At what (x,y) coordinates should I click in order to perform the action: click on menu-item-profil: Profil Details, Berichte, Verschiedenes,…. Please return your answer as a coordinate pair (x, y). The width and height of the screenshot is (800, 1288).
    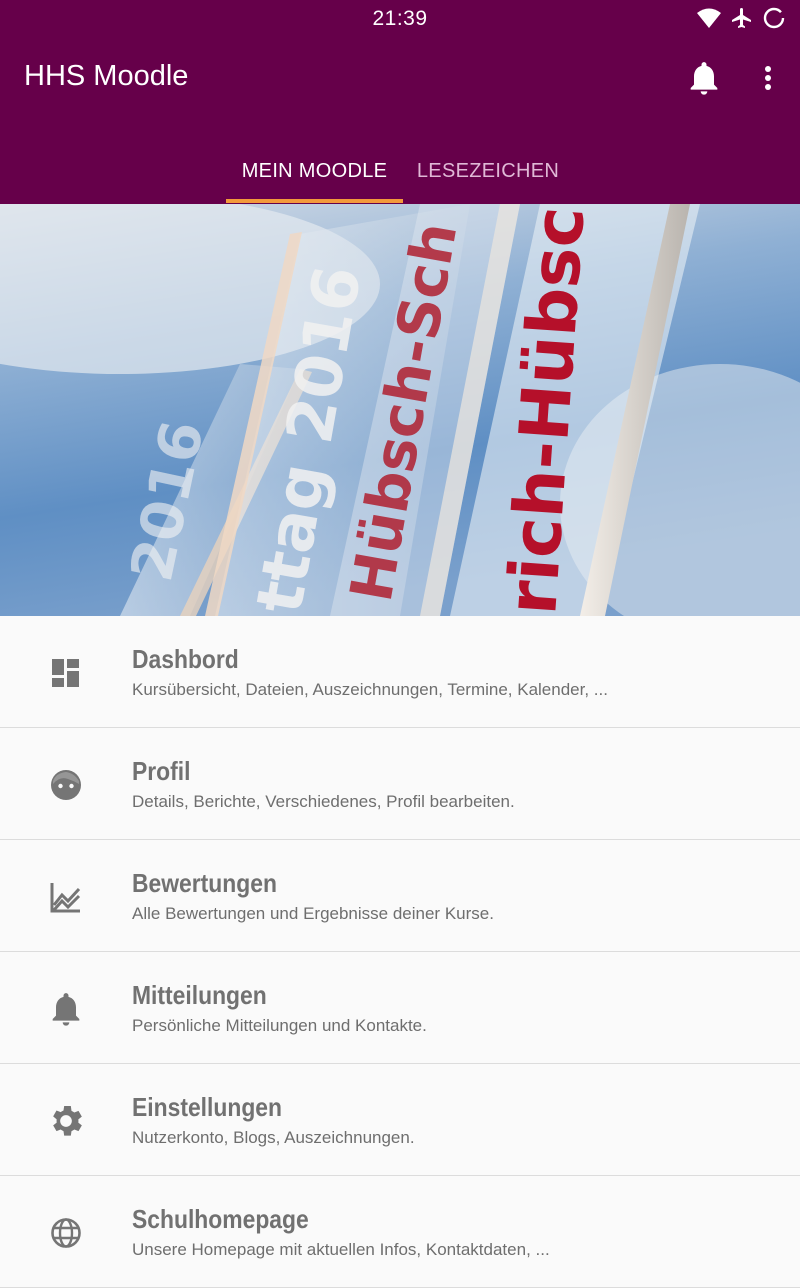
    Looking at the image, I should click on (400, 784).